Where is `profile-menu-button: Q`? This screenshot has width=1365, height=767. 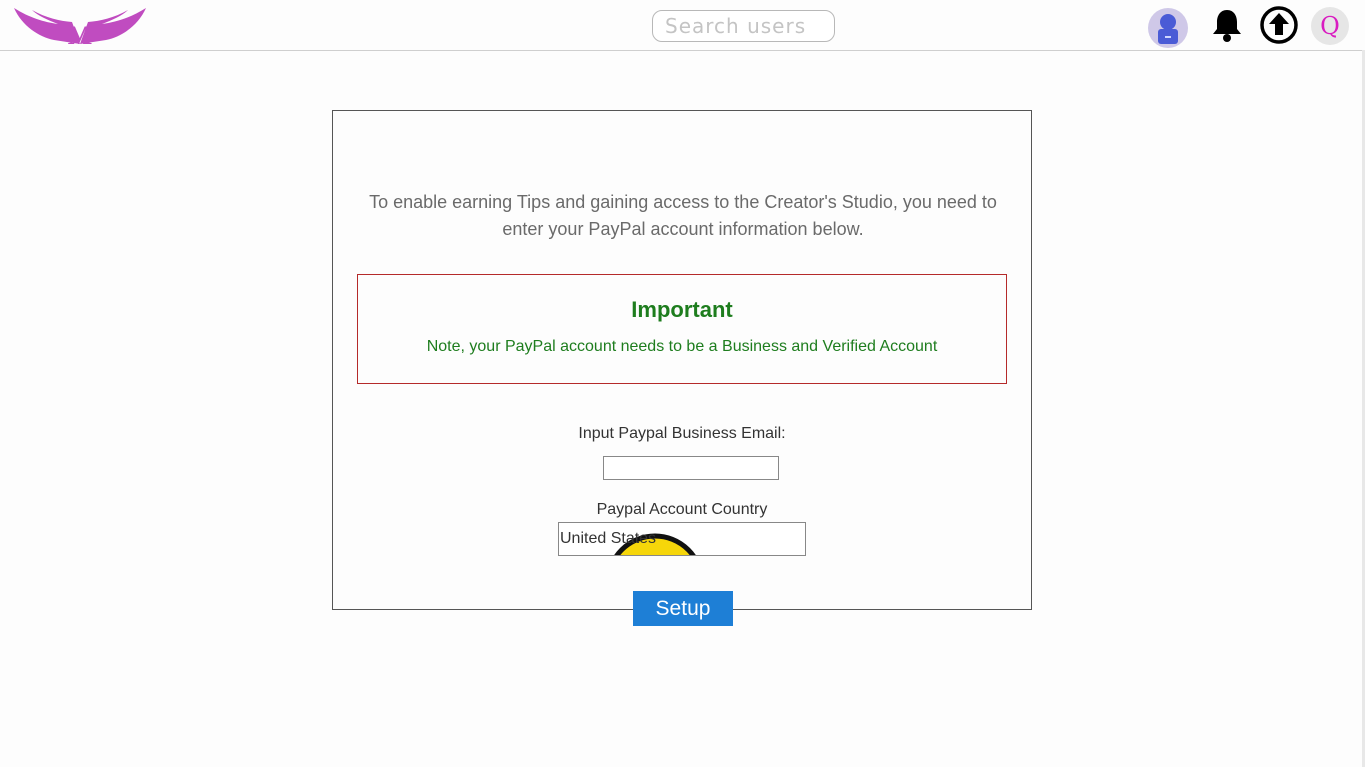 profile-menu-button: Q is located at coordinates (1330, 26).